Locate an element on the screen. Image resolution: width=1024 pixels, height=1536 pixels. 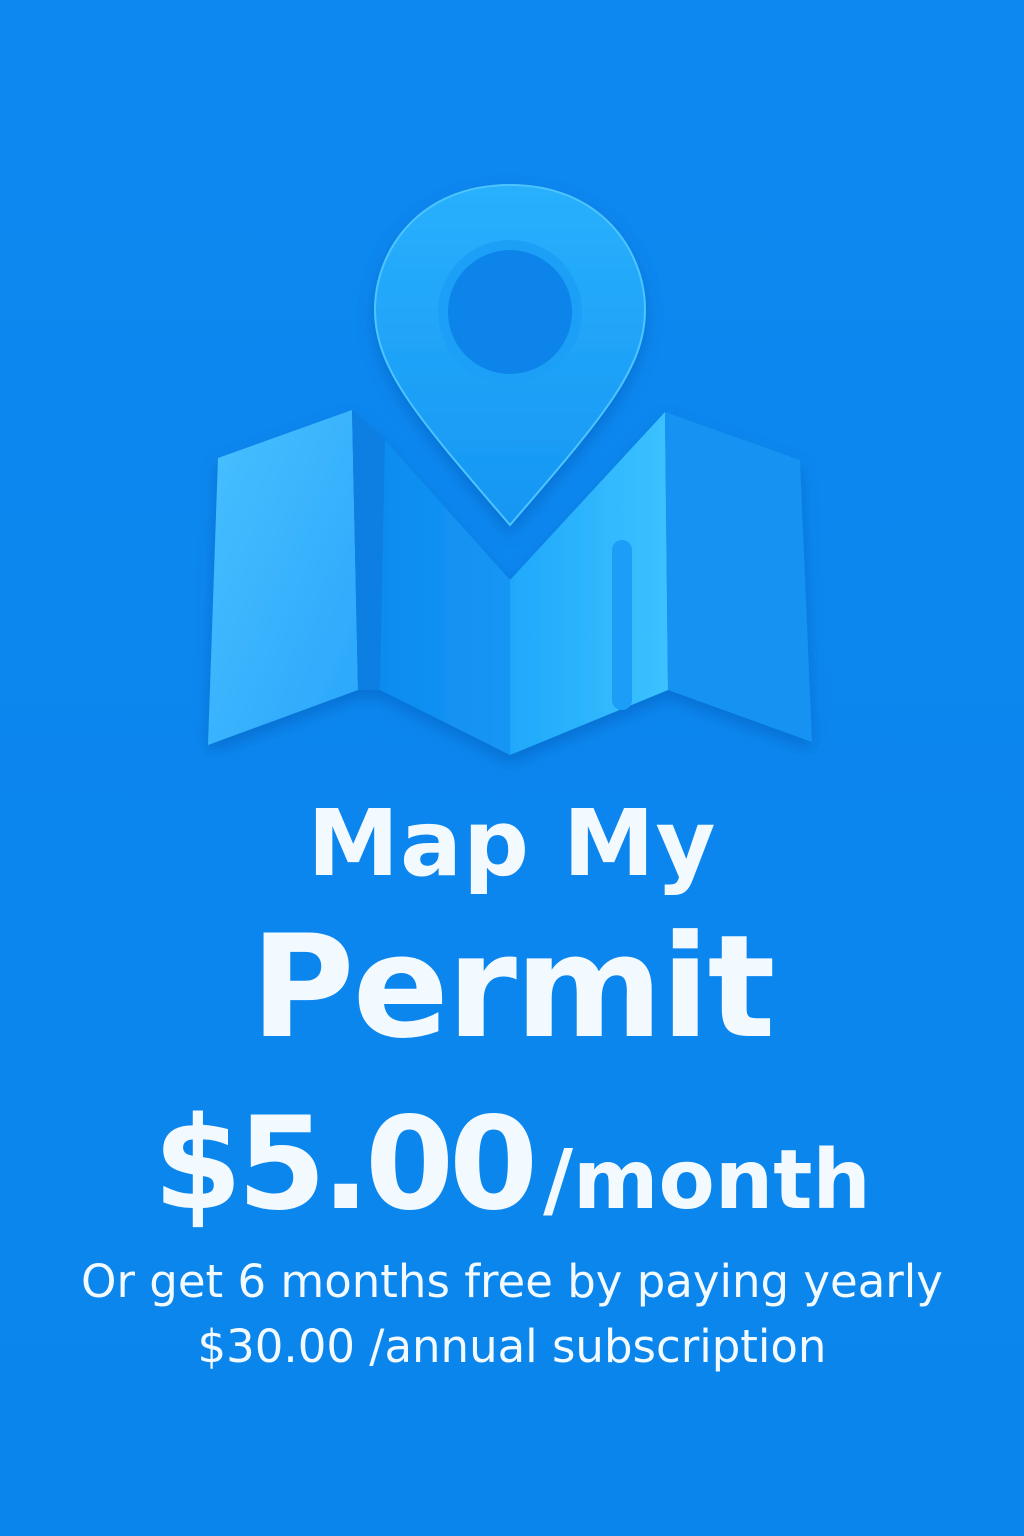
location-pin-icon is located at coordinates (510, 355).